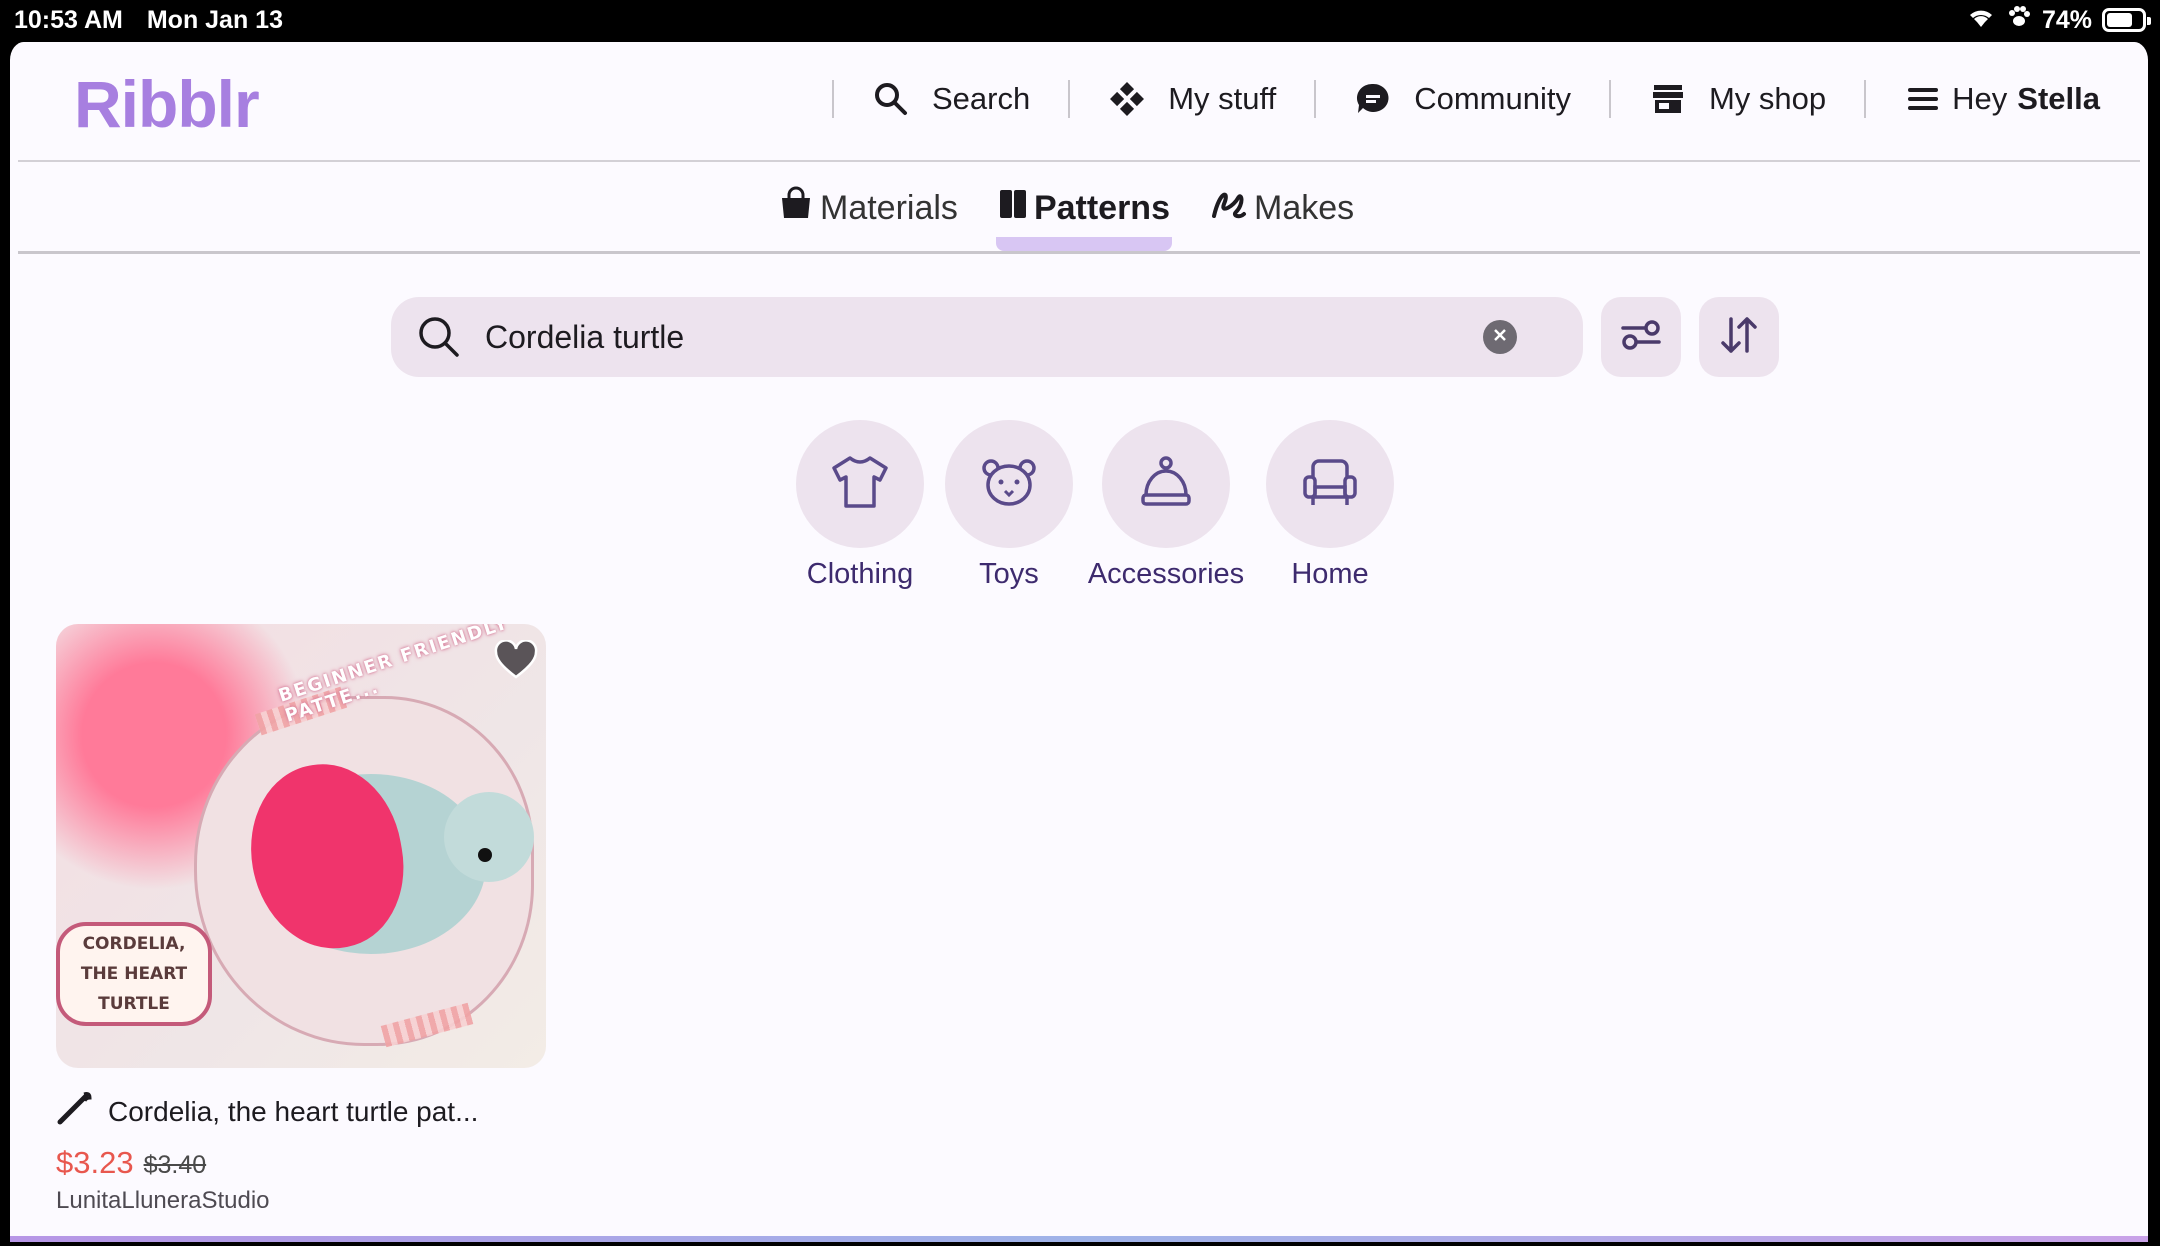 Image resolution: width=2160 pixels, height=1246 pixels. What do you see at coordinates (889, 208) in the screenshot?
I see `tab-materials-label: Materials` at bounding box center [889, 208].